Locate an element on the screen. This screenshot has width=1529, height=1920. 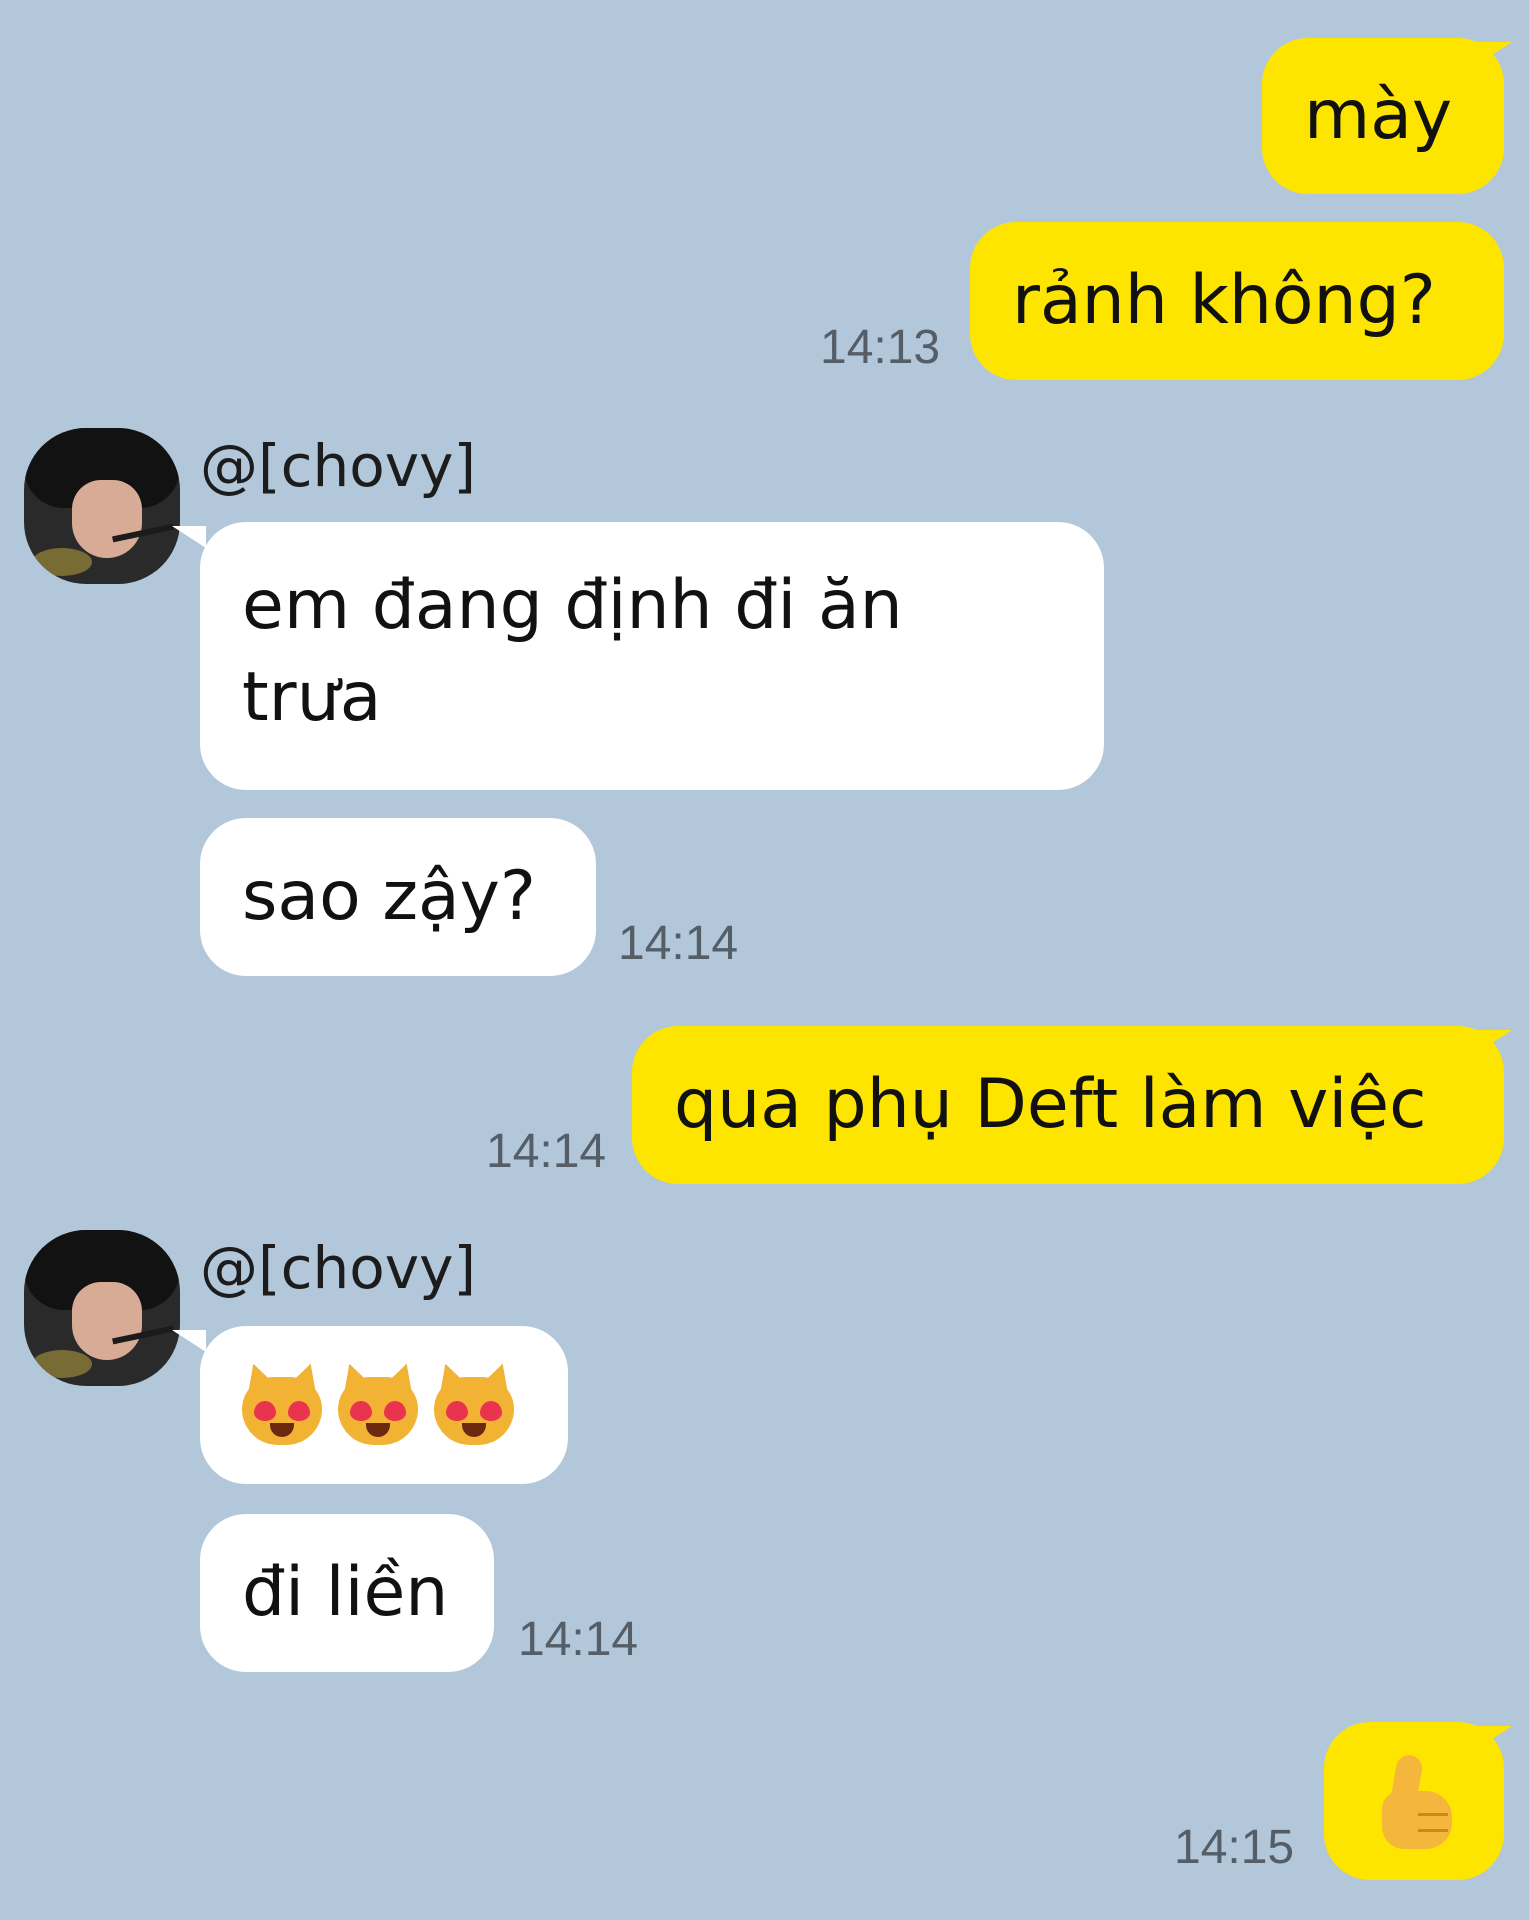
message-bubble-outgoing: rảnh không? is located at coordinates (1237, 301).